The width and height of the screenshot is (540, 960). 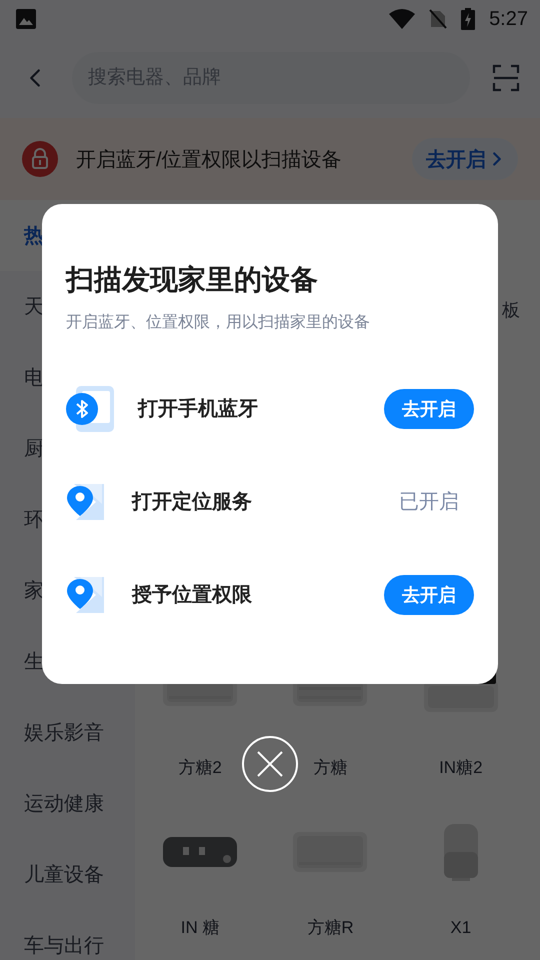 What do you see at coordinates (64, 803) in the screenshot?
I see `category-item: 运动健康` at bounding box center [64, 803].